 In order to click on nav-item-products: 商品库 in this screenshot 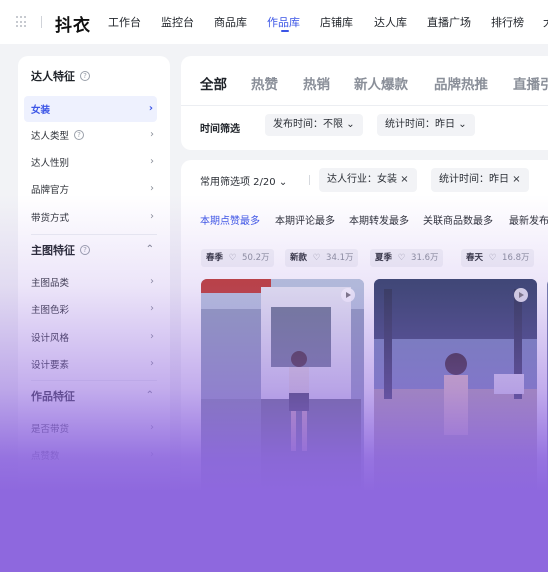, I will do `click(230, 22)`.